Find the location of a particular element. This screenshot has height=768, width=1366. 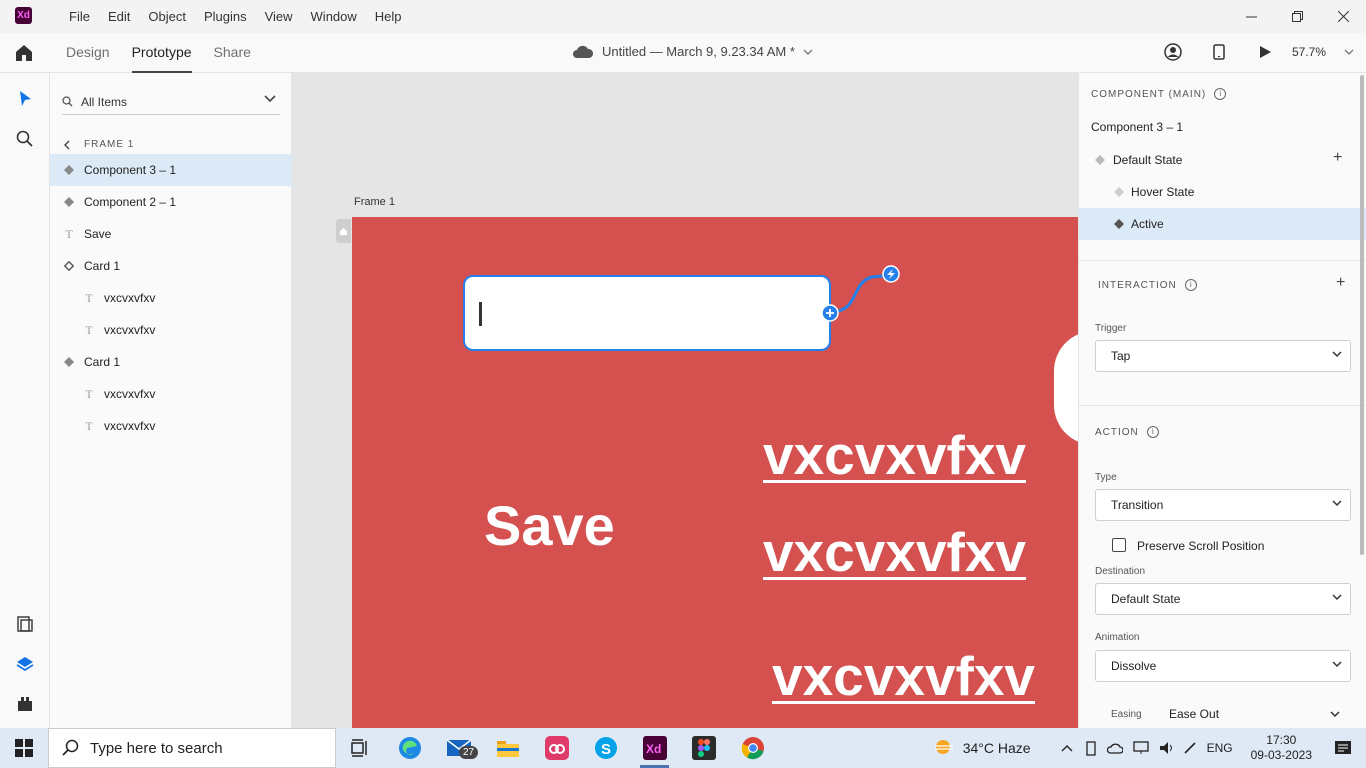

preserve-scroll-checkbox is located at coordinates (1119, 545).